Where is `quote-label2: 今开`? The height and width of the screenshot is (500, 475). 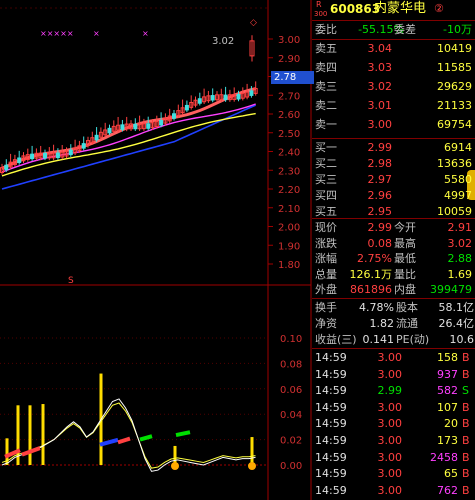
quote-label2: 今开 is located at coordinates (405, 227).